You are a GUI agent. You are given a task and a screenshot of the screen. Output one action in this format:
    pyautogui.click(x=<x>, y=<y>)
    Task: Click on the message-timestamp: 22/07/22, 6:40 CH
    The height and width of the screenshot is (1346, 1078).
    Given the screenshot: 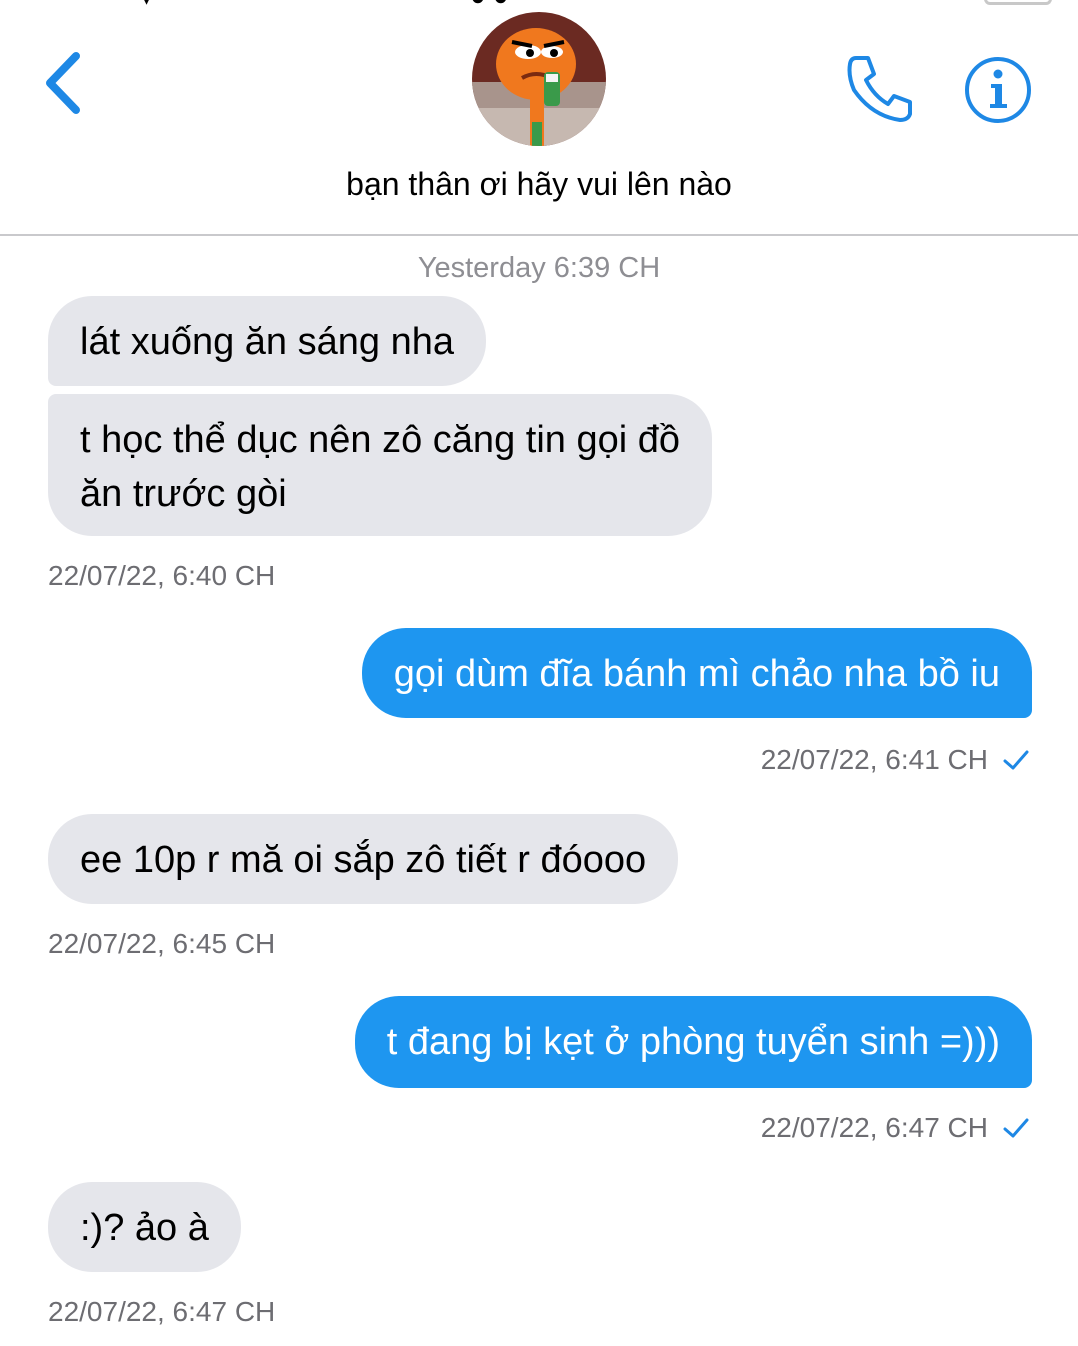 What is the action you would take?
    pyautogui.click(x=162, y=575)
    